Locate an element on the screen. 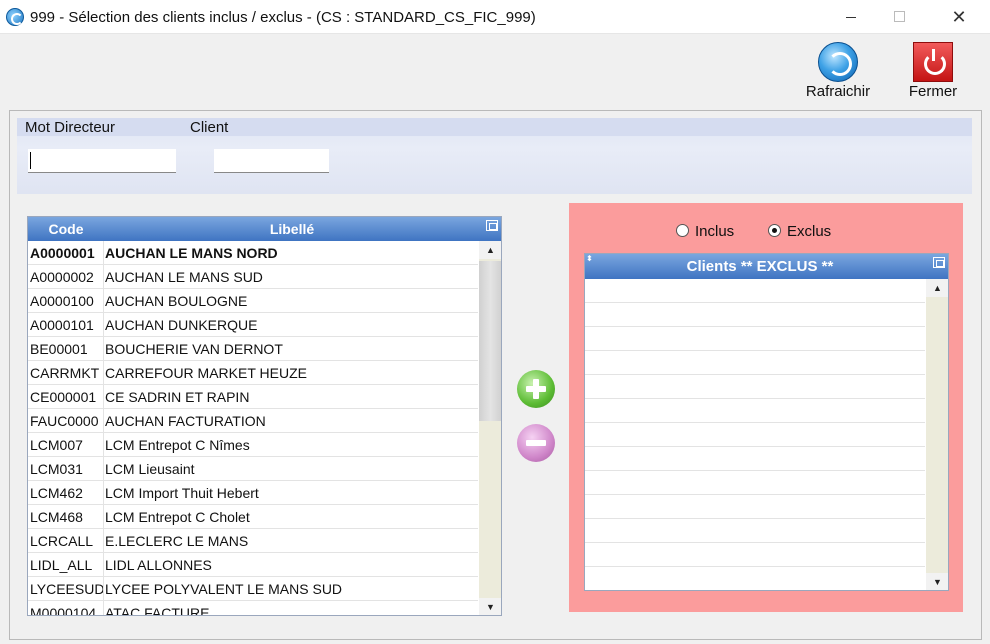  column-header-libelle: Libellé is located at coordinates (292, 229).